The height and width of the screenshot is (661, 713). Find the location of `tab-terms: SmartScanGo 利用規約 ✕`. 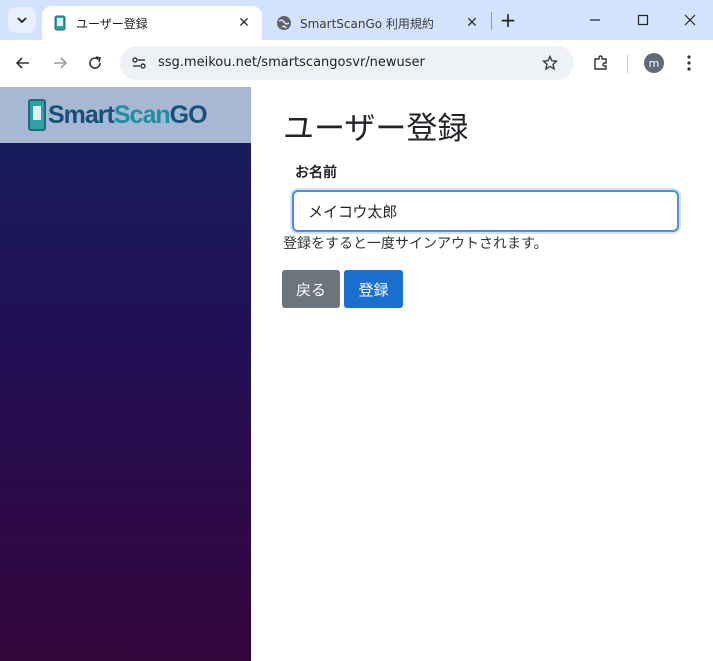

tab-terms: SmartScanGo 利用規約 ✕ is located at coordinates (379, 23).